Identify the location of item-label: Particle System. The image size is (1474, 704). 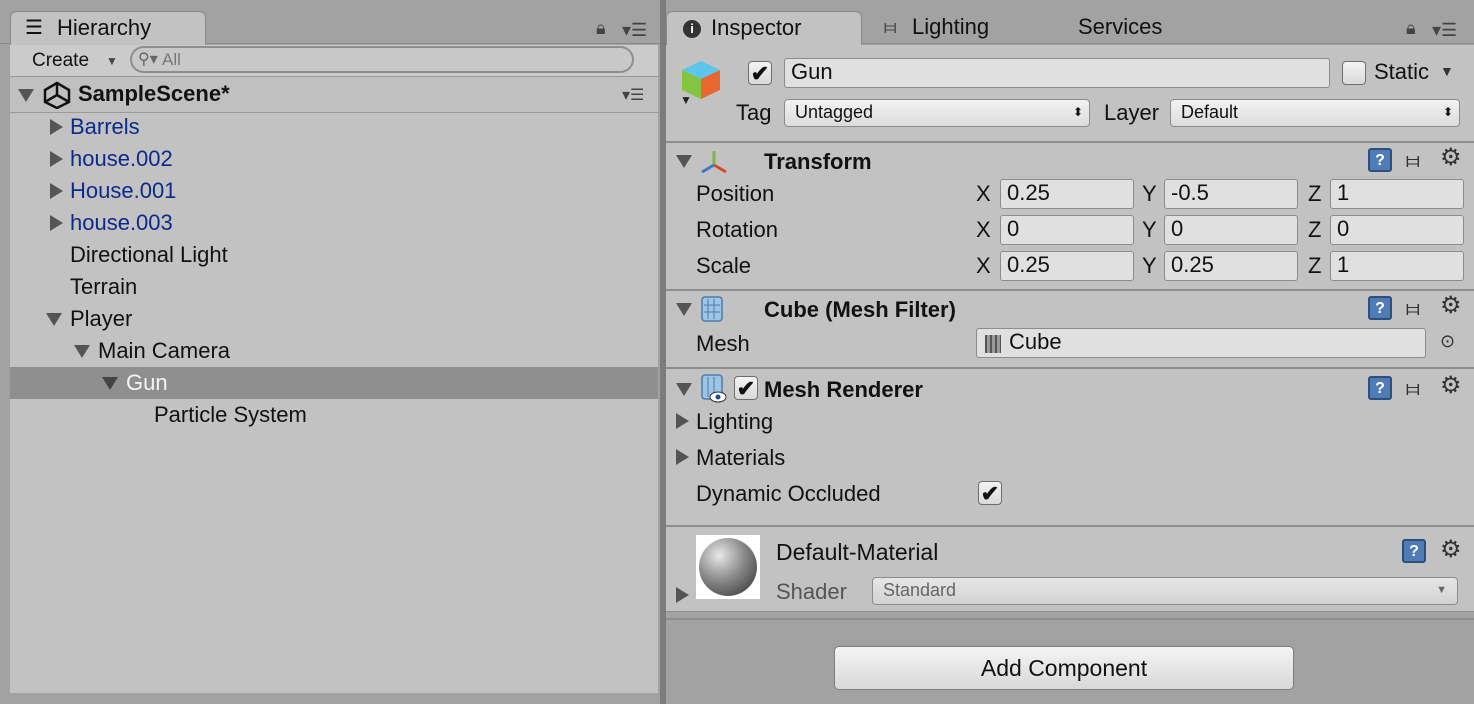
(230, 414).